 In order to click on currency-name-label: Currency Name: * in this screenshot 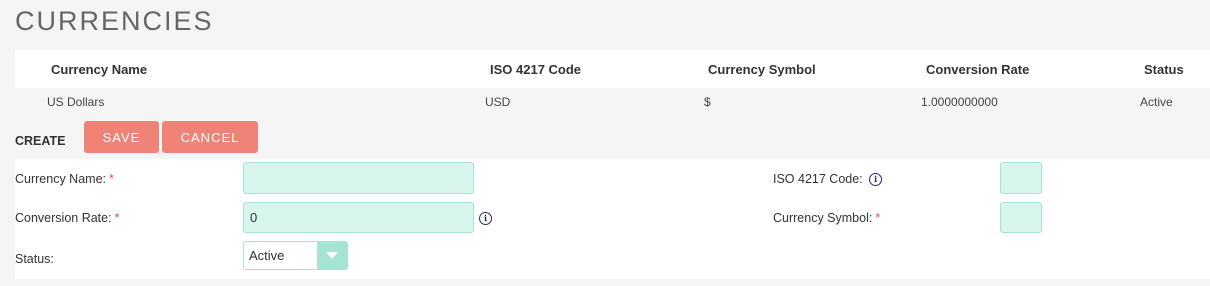, I will do `click(64, 179)`.